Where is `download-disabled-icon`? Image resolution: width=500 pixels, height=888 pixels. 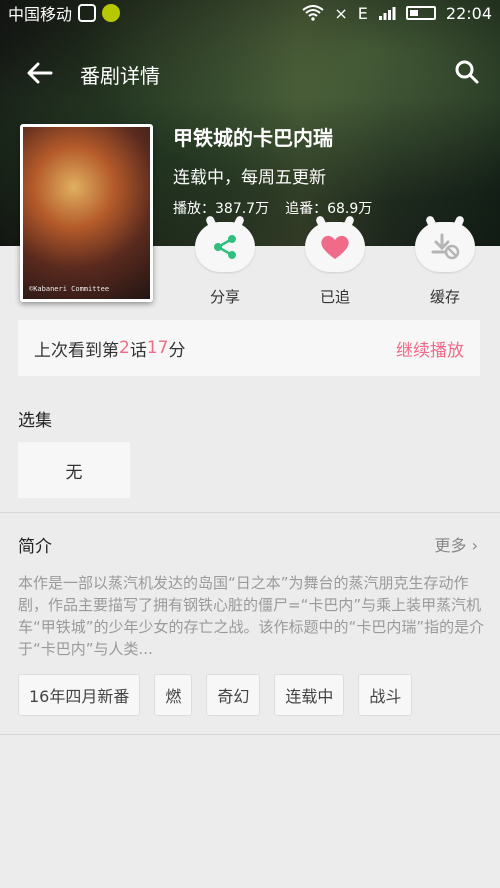
download-disabled-icon is located at coordinates (445, 246).